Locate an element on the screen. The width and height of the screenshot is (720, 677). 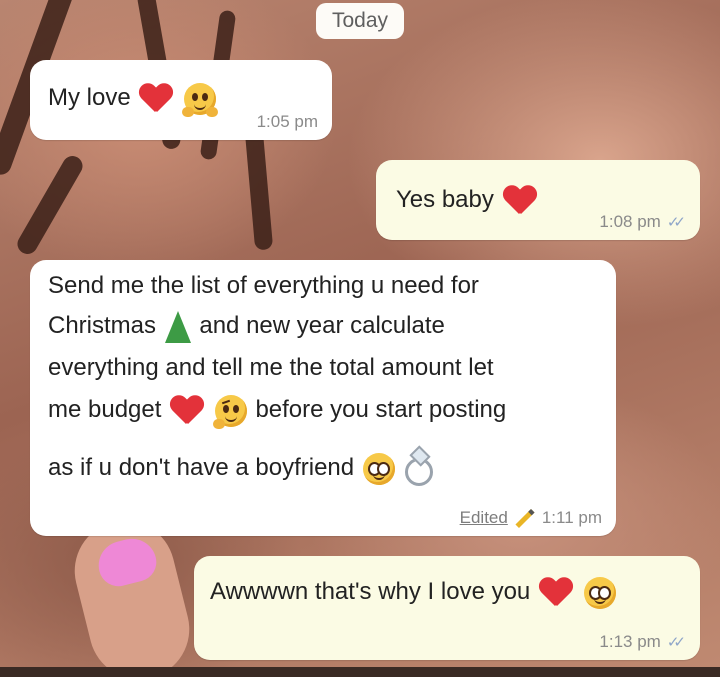
message-time: 1:05 pm is located at coordinates (287, 121).